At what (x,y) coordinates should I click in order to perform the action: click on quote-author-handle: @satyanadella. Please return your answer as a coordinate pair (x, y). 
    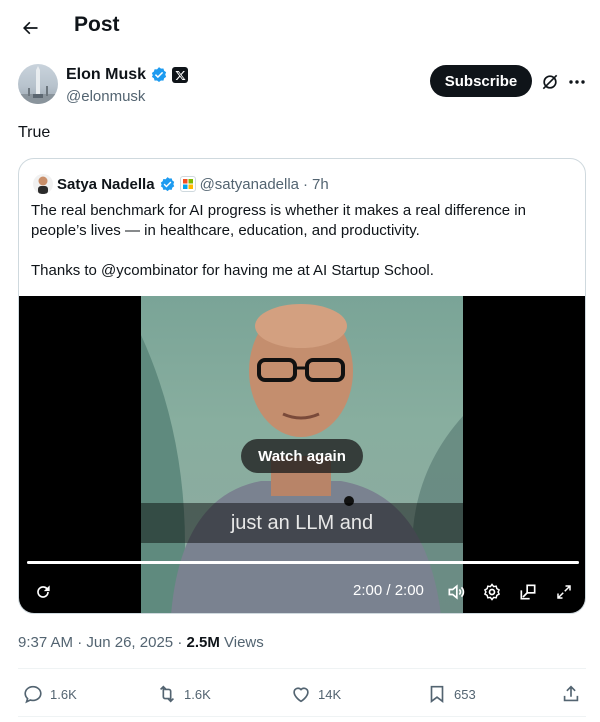
    Looking at the image, I should click on (249, 184).